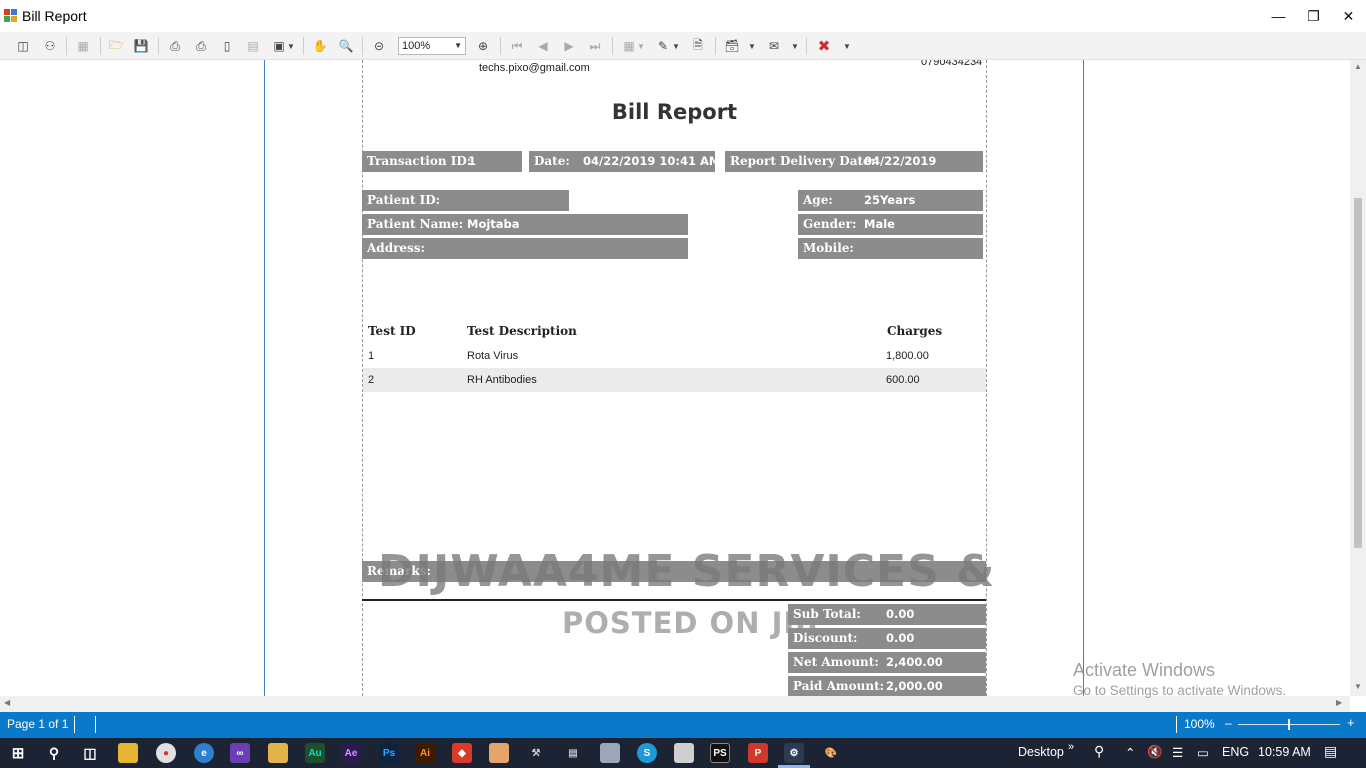  I want to click on vertical-scroll-thumb, so click(1358, 373).